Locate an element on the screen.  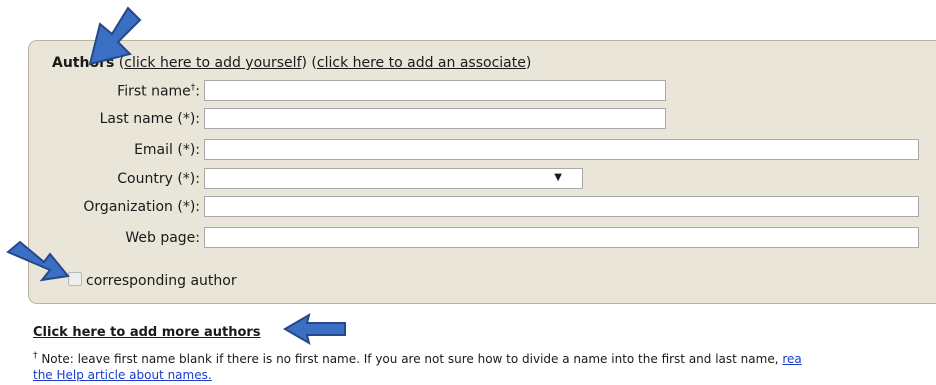
last-name-row: Last name (*): is located at coordinates (468, 120).